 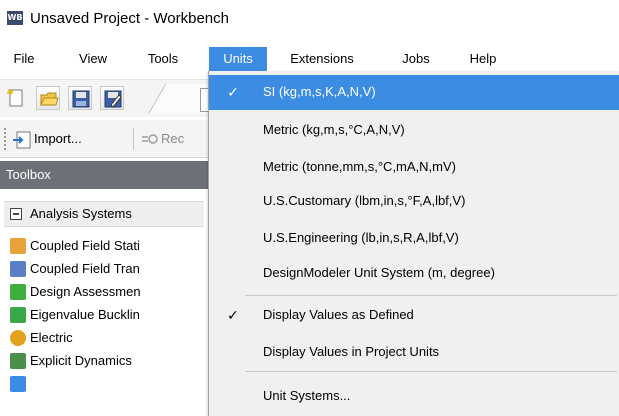 What do you see at coordinates (334, 129) in the screenshot?
I see `menu-item-label: Metric (kg,m,s,°C,A,N,V)` at bounding box center [334, 129].